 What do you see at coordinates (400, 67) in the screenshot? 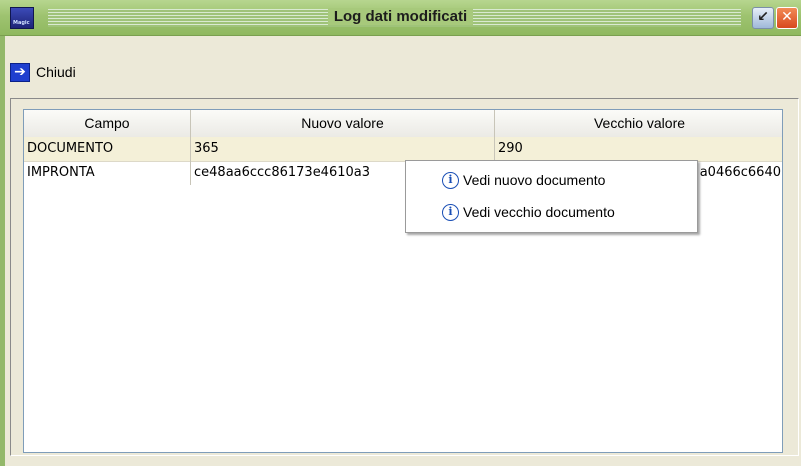
I see `toolbar: ➔ Chiudi` at bounding box center [400, 67].